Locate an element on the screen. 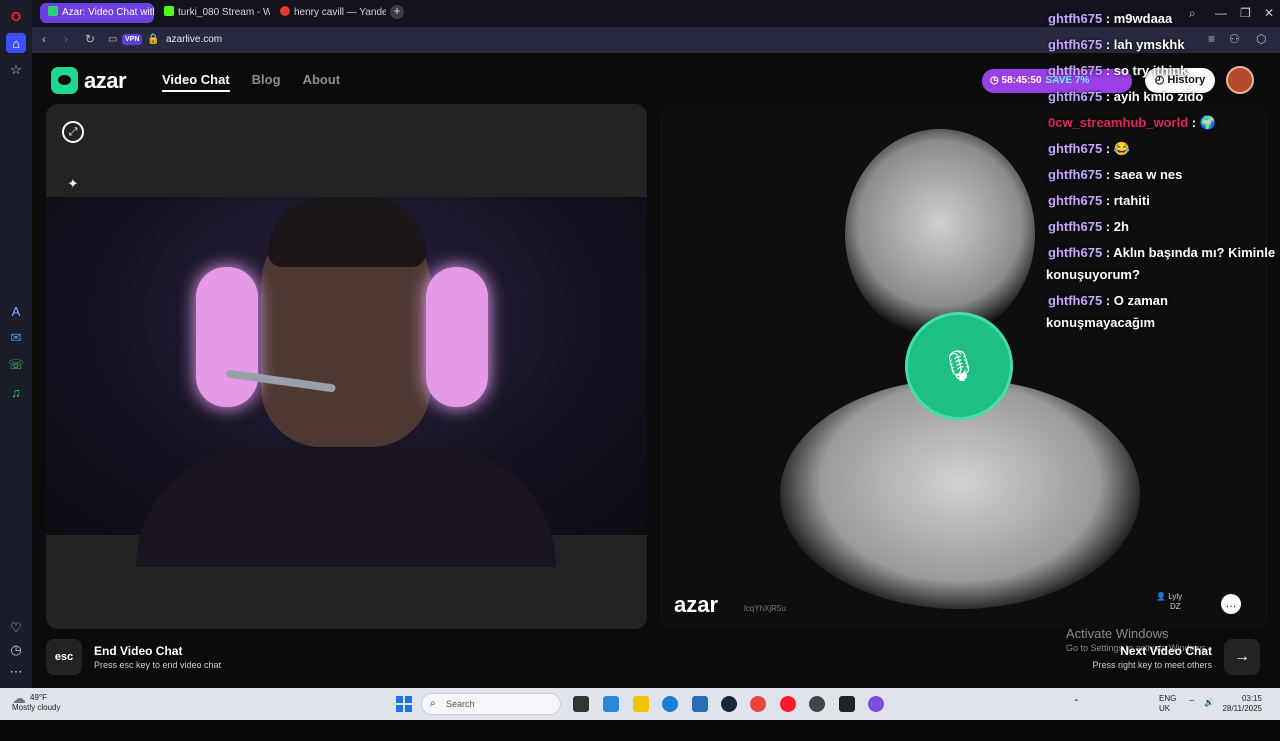 This screenshot has height=741, width=1280. clock: 03:15 28/11/2025 is located at coordinates (1242, 704).